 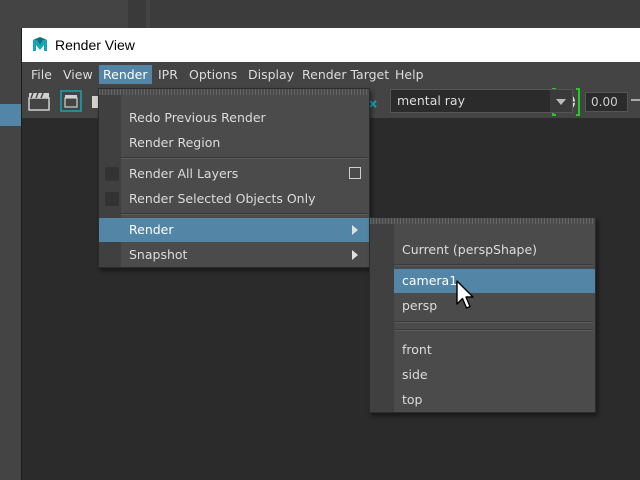 I want to click on renderer-select: mental ray, so click(x=481, y=101).